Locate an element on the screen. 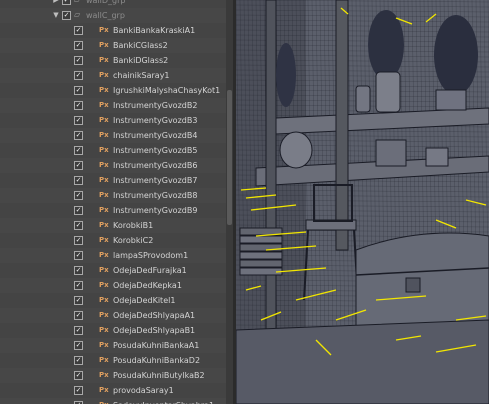  outliner-item-row: ✓ Px PosudaKuhniBankaD2 is located at coordinates (113, 360).